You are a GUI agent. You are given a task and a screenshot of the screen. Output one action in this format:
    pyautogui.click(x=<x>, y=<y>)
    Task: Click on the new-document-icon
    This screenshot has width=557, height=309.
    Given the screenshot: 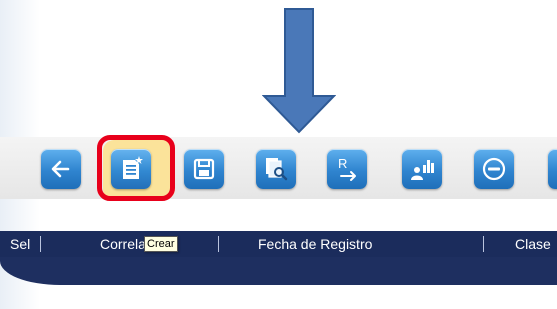 What is the action you would take?
    pyautogui.click(x=133, y=167)
    